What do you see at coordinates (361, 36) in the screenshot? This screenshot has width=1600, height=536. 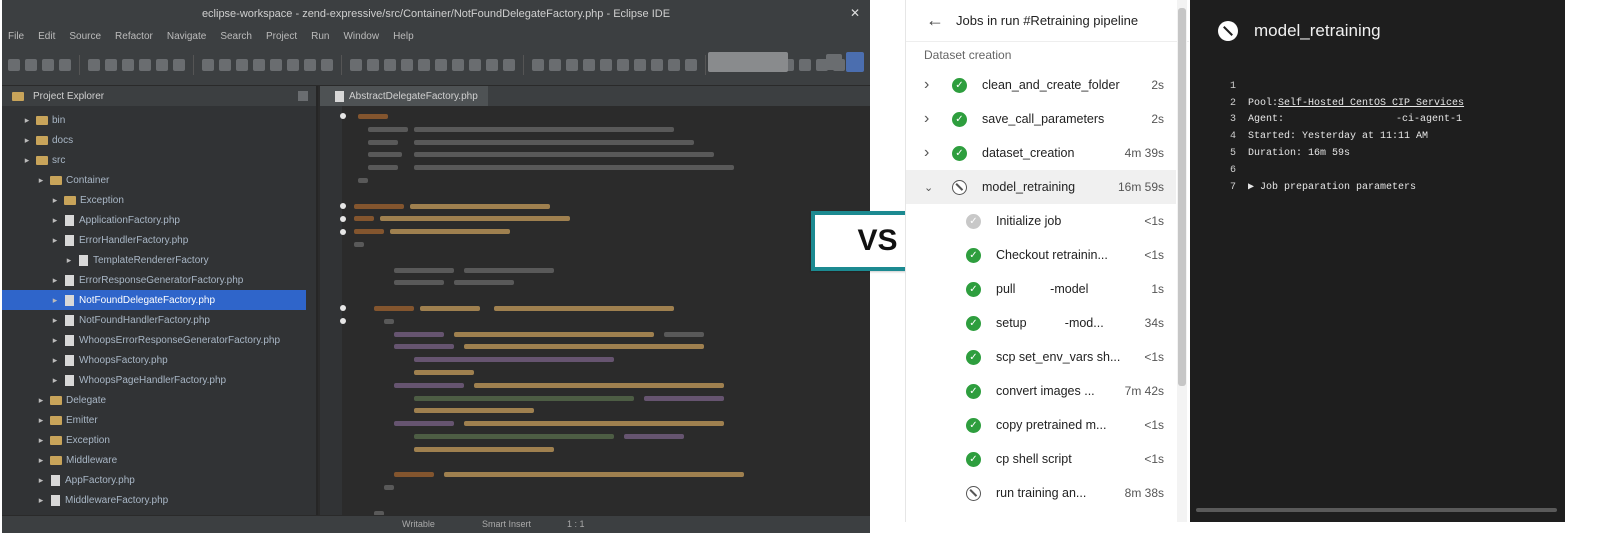 I see `menu-item-window: Window` at bounding box center [361, 36].